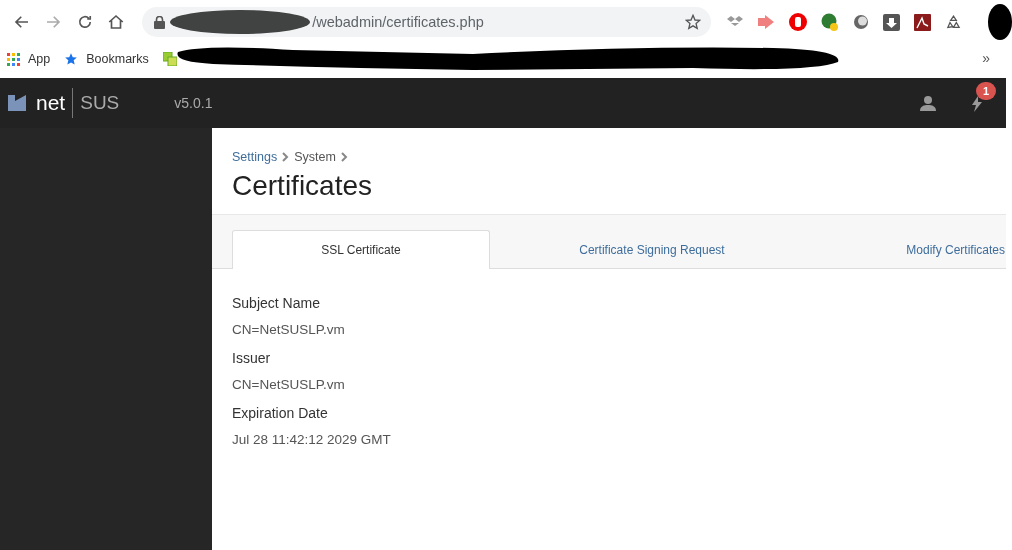  I want to click on logo-text: SUS, so click(100, 103).